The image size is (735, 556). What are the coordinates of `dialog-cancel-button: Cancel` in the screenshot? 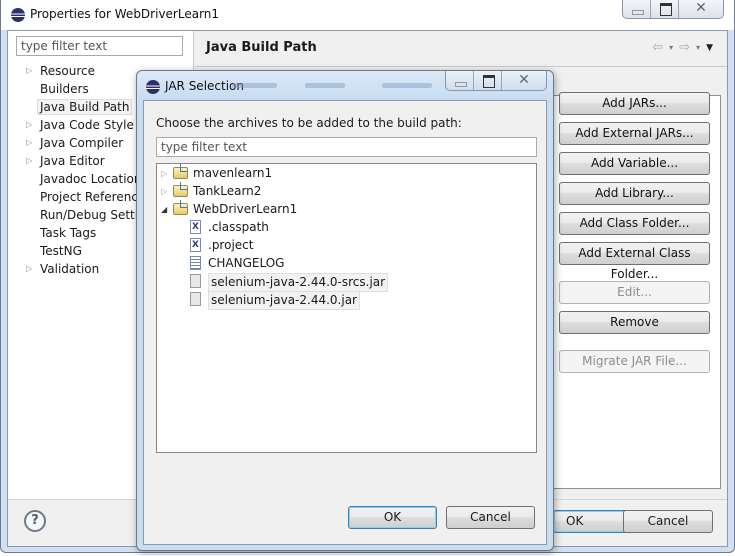 It's located at (490, 517).